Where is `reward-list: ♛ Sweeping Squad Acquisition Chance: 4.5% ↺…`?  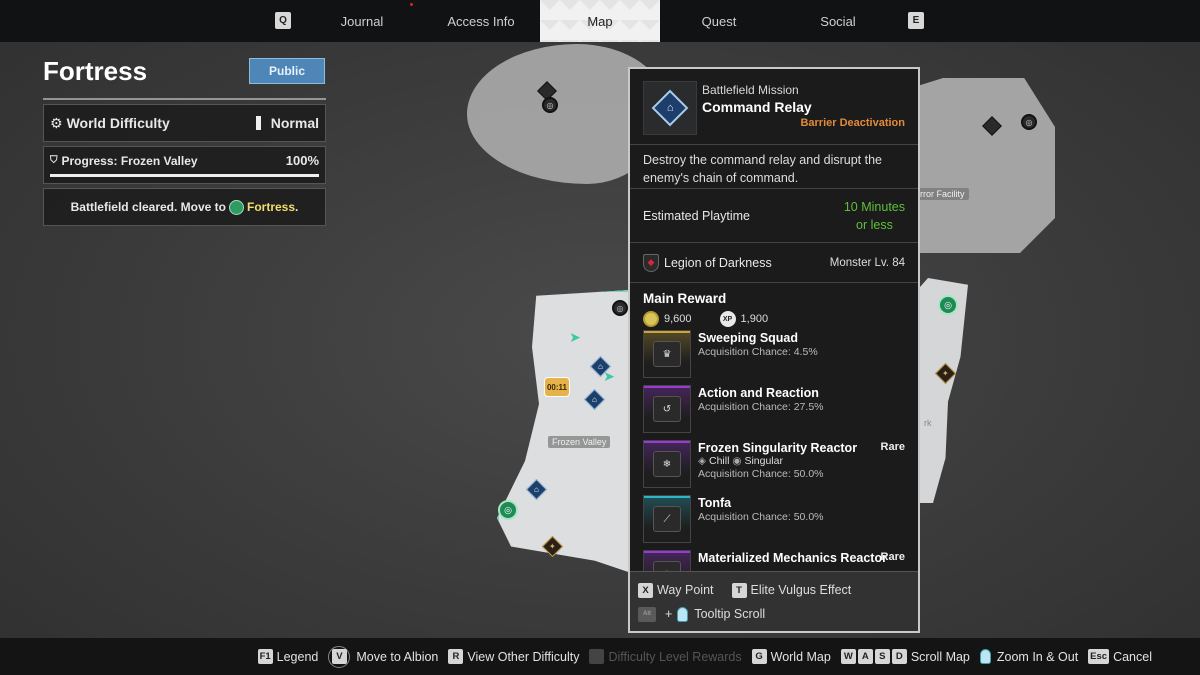
reward-list: ♛ Sweeping Squad Acquisition Chance: 4.5% ↺… is located at coordinates (774, 467).